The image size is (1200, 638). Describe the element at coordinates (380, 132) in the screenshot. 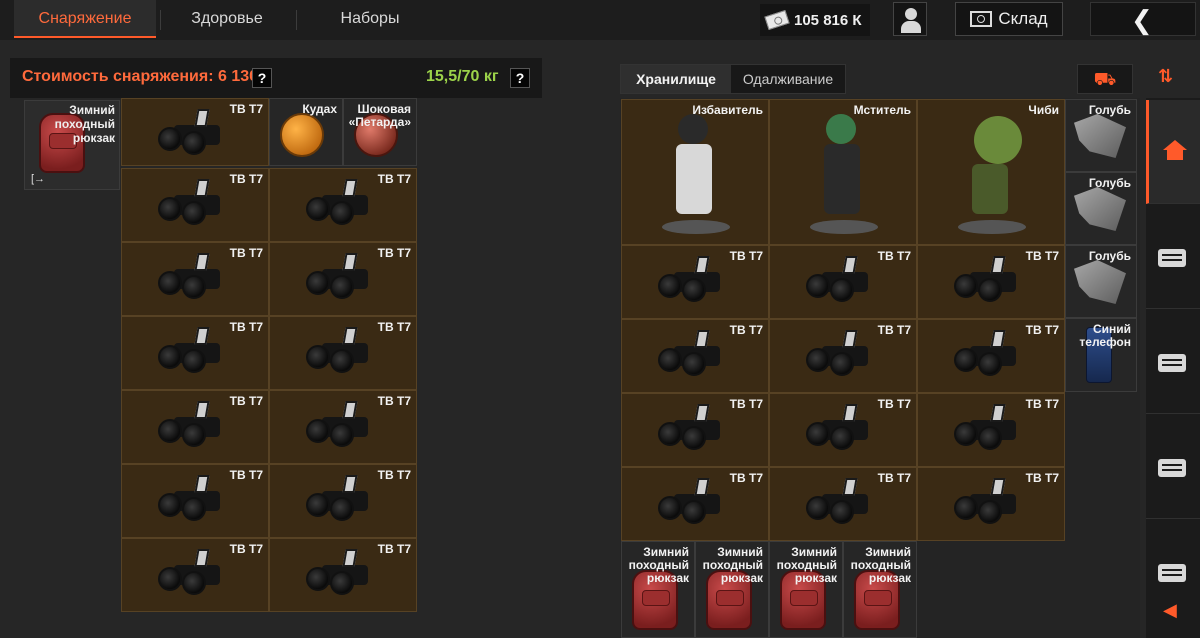

I see `loadout-item-grenade: Шоковая «Петарда»` at that location.